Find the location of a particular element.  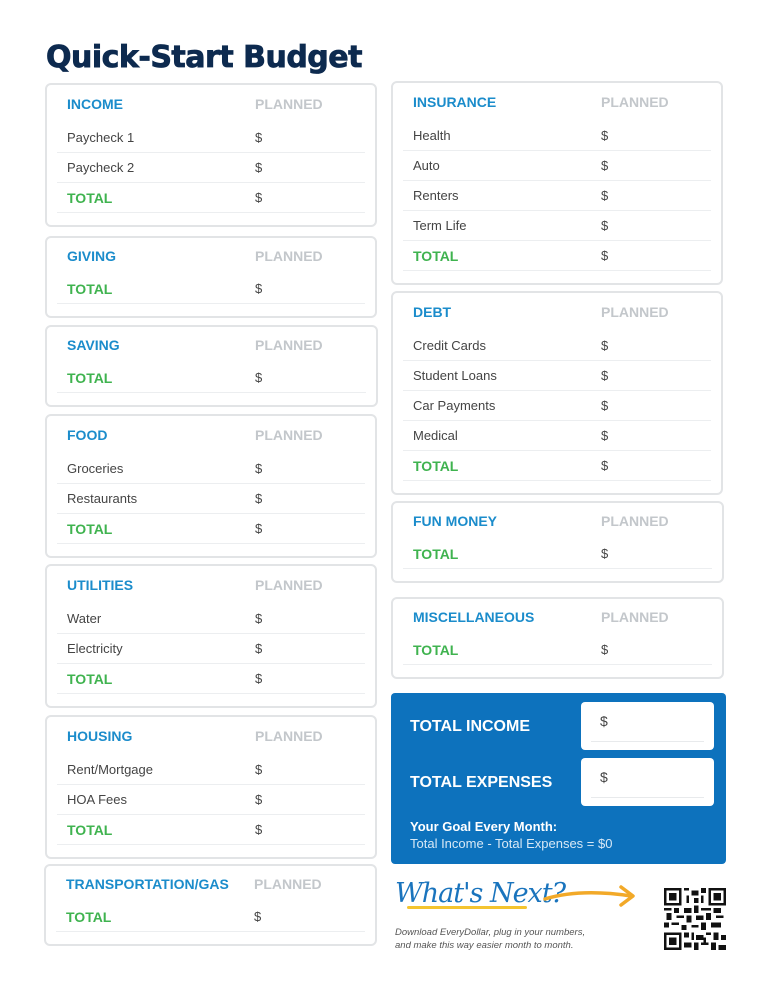

line-item-label: Medical is located at coordinates (435, 435).